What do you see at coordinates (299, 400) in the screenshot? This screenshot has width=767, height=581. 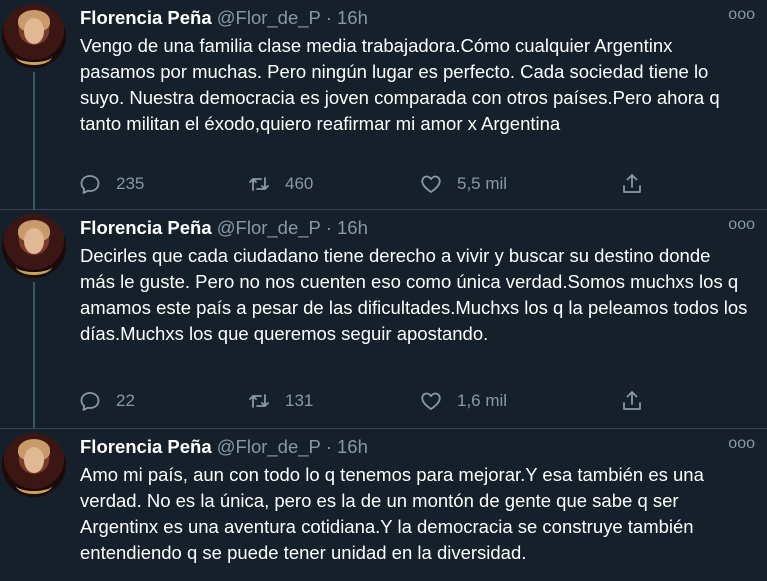 I see `retweet-count: 131` at bounding box center [299, 400].